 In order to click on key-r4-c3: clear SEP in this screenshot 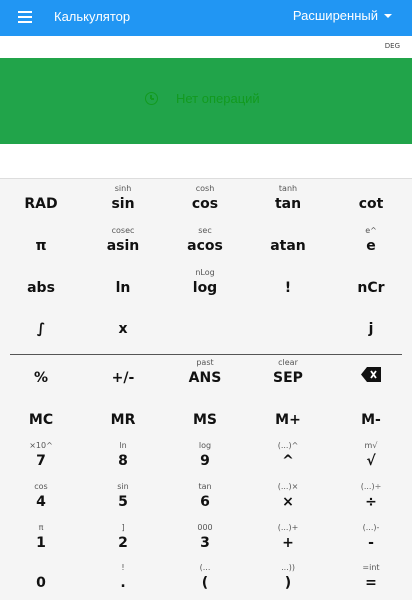, I will do `click(288, 373)`.